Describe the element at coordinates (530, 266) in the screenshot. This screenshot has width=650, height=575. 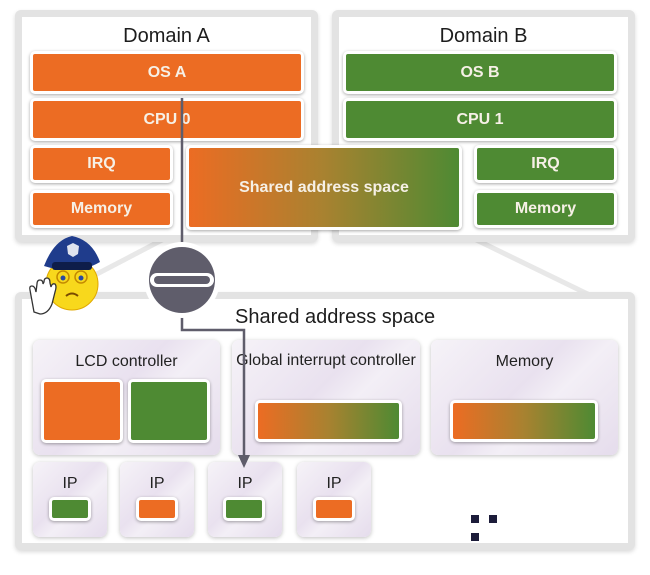
I see `callout-line-right` at that location.